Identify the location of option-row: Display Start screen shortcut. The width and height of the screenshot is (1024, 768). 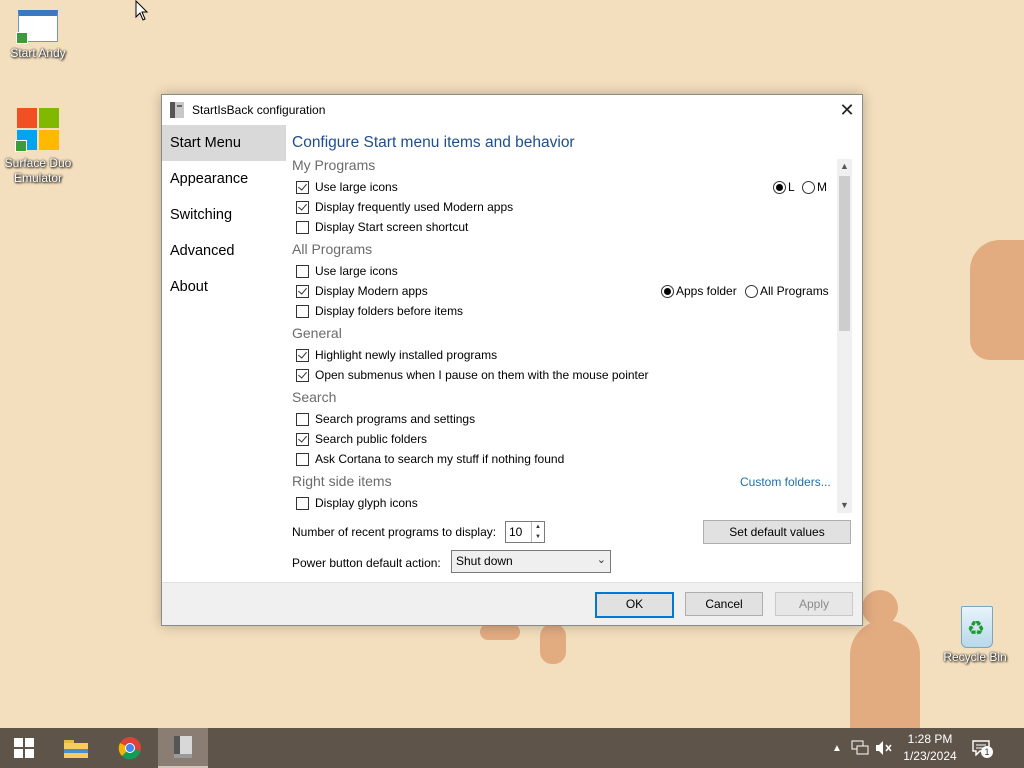
(380, 227).